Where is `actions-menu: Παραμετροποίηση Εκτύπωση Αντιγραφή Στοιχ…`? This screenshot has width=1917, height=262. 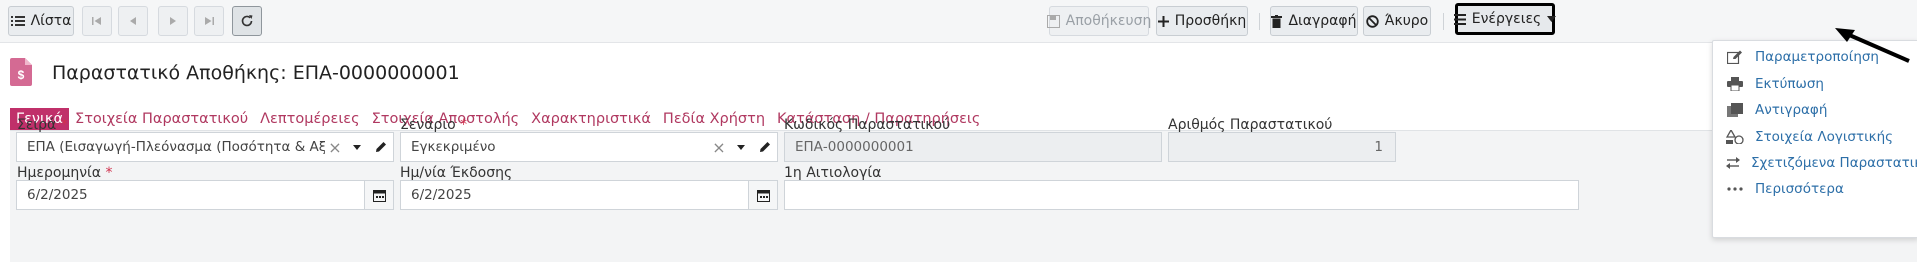 actions-menu: Παραμετροποίηση Εκτύπωση Αντιγραφή Στοιχ… is located at coordinates (1814, 139).